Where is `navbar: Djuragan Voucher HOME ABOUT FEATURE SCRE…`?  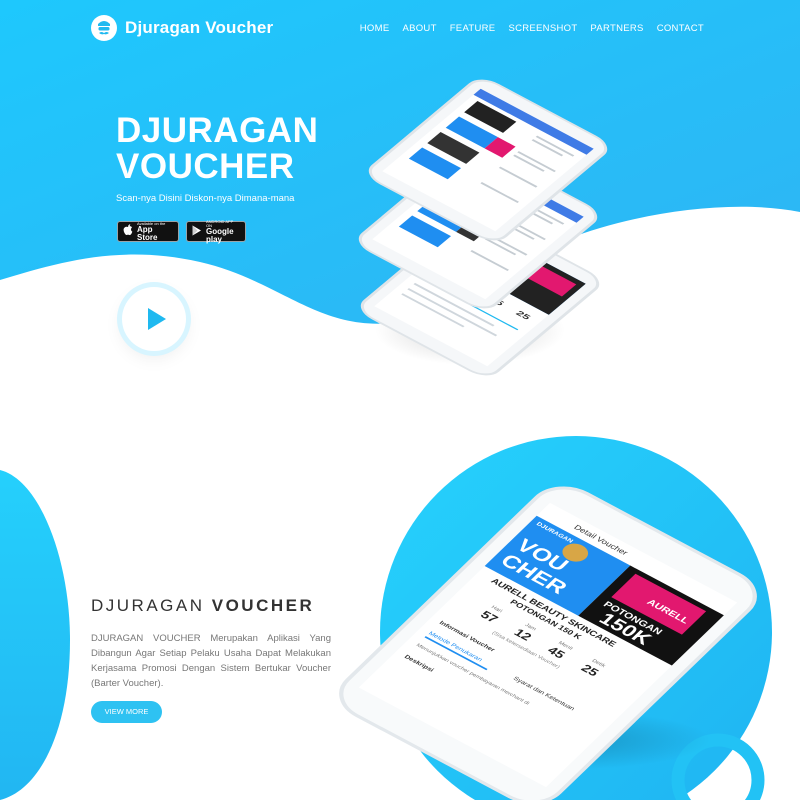
navbar: Djuragan Voucher HOME ABOUT FEATURE SCRE… is located at coordinates (400, 30).